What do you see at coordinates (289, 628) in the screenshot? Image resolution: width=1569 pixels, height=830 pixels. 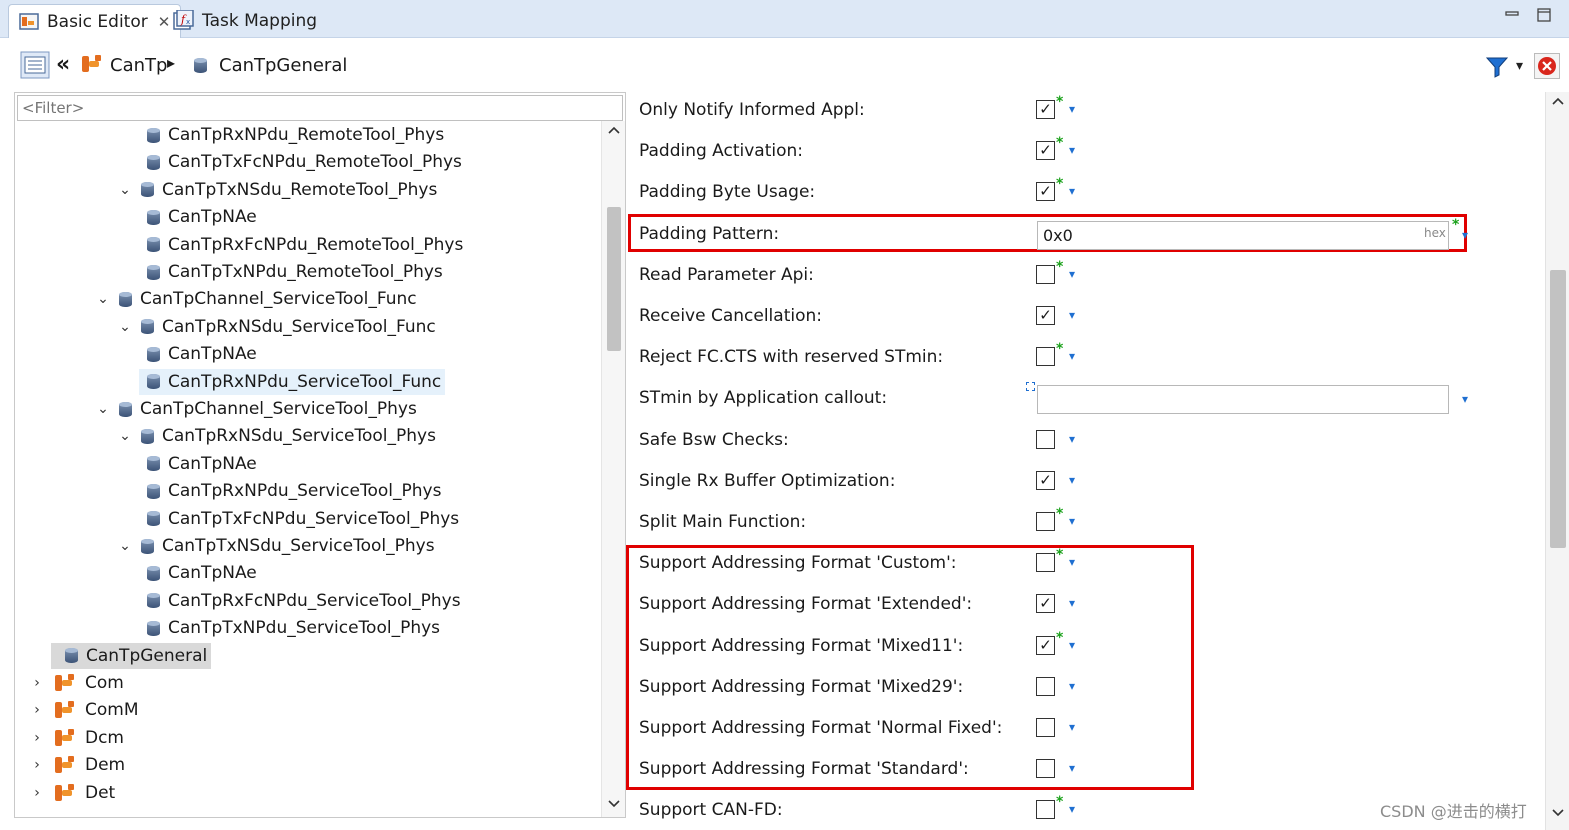 I see `tree-item: CanTpTxNPdu_ServiceTool_Phys` at bounding box center [289, 628].